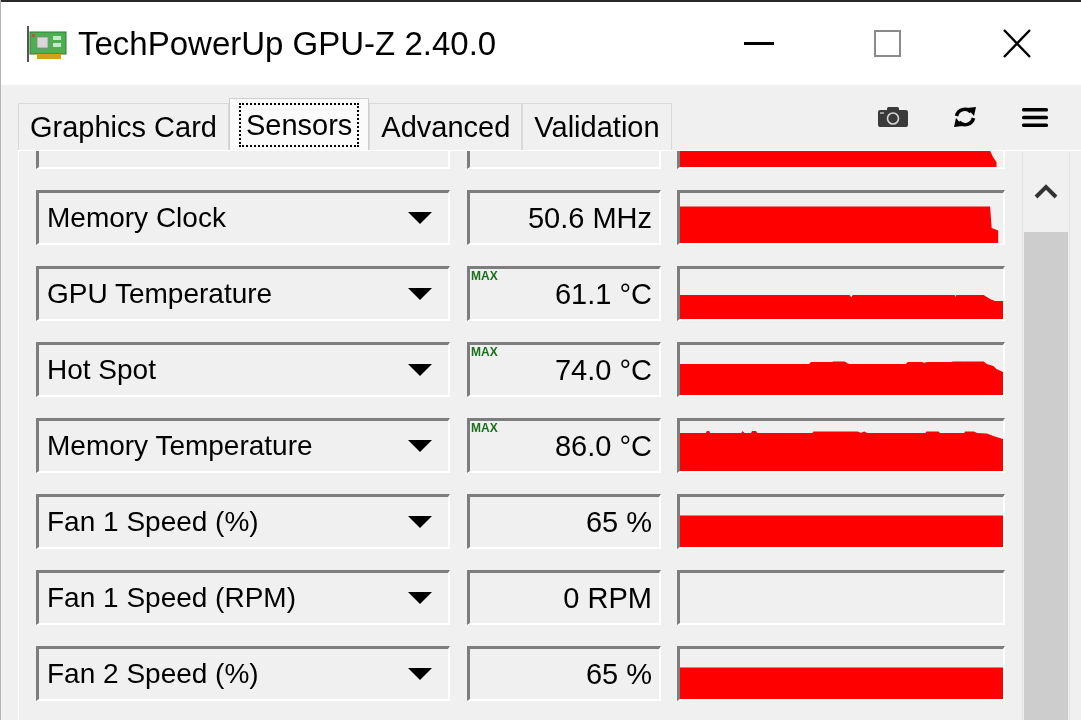  What do you see at coordinates (123, 126) in the screenshot?
I see `tab: Graphics Card` at bounding box center [123, 126].